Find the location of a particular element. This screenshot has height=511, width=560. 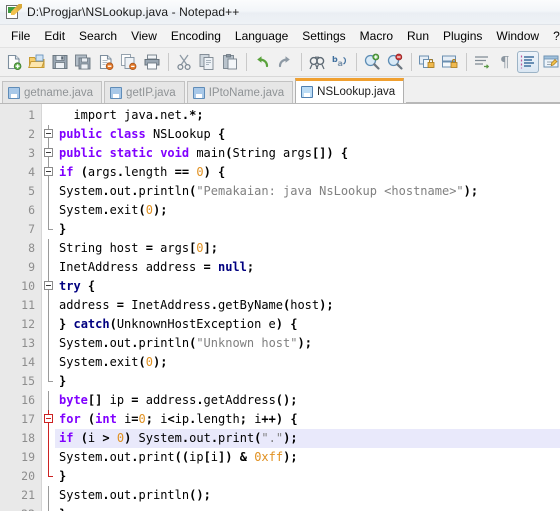

code-line: } catch(UnknownHostException e) { is located at coordinates (307, 324).